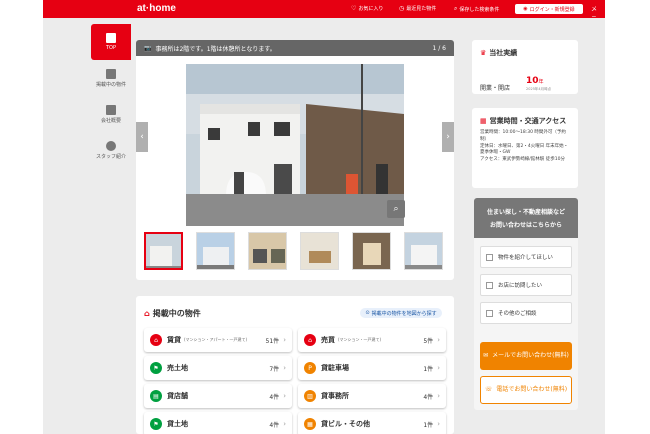  I want to click on top-icon, so click(111, 38).